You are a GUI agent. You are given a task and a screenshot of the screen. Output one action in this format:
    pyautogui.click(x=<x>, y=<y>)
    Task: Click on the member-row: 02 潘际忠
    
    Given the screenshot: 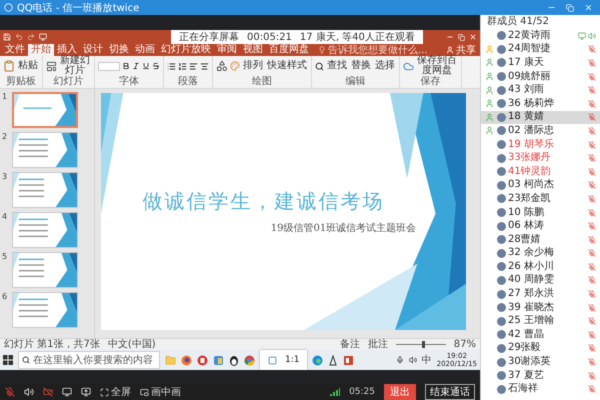 What is the action you would take?
    pyautogui.click(x=540, y=131)
    